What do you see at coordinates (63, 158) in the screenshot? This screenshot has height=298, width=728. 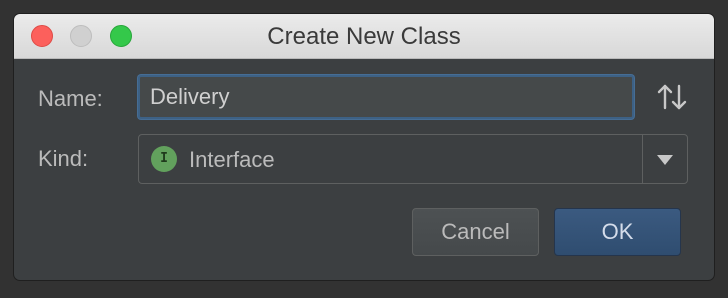 I see `kind-label: Kind:` at bounding box center [63, 158].